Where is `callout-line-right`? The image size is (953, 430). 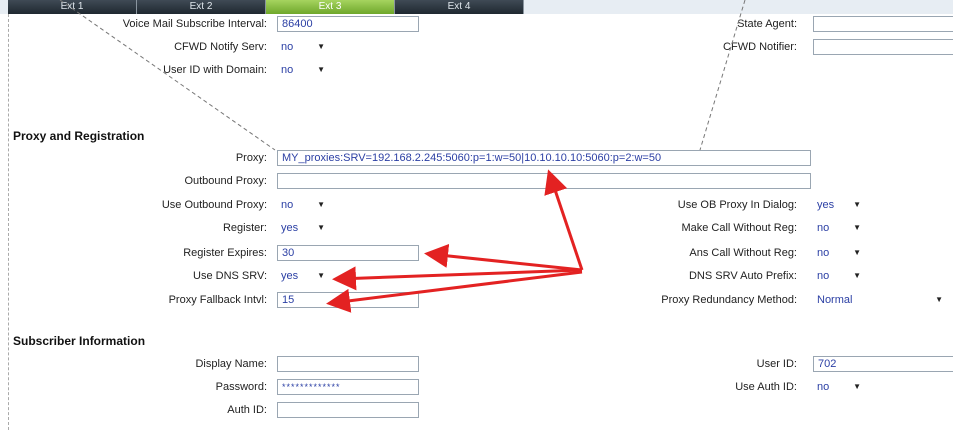 callout-line-right is located at coordinates (722, 75).